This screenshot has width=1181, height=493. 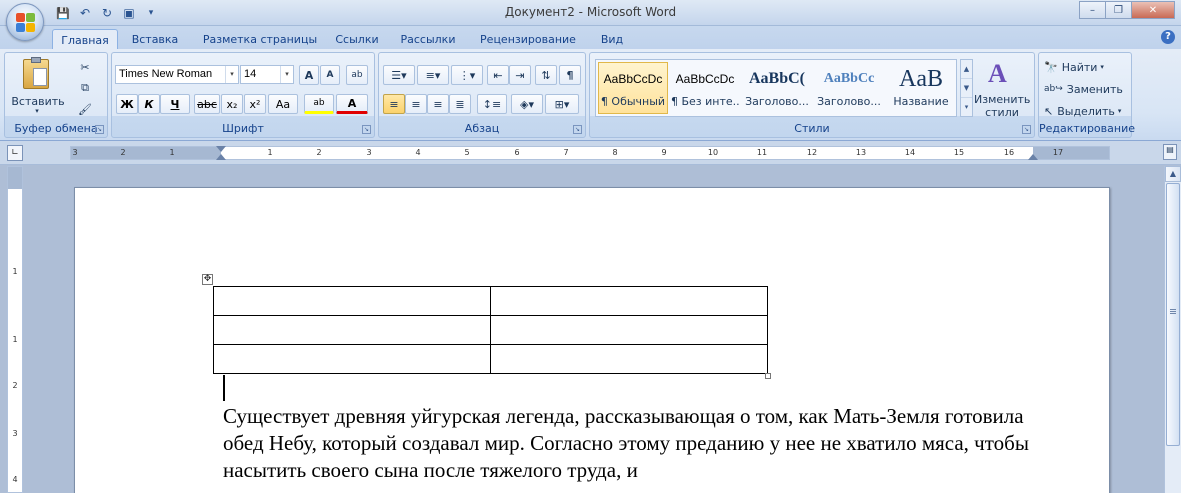 What do you see at coordinates (1049, 111) in the screenshot?
I see `select-icon: ↖` at bounding box center [1049, 111].